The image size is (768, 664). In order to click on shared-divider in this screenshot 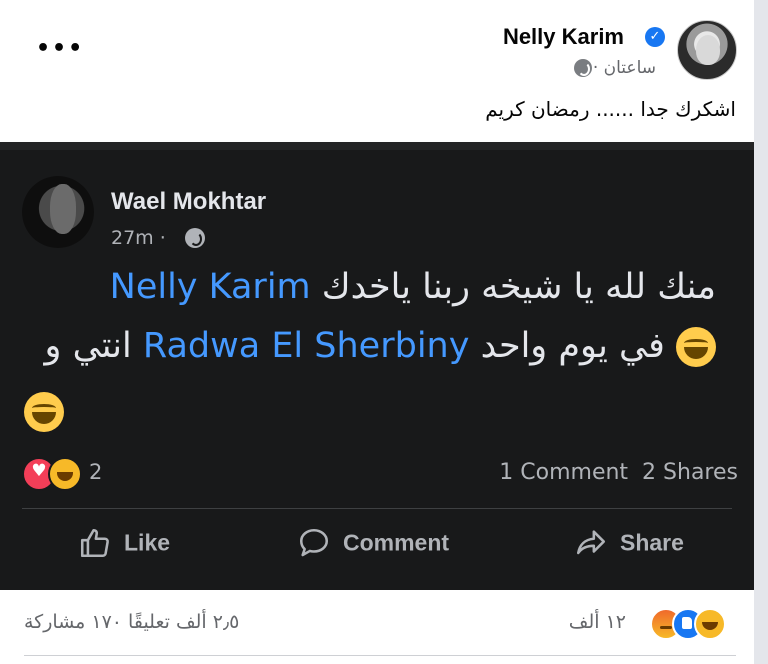, I will do `click(377, 508)`.